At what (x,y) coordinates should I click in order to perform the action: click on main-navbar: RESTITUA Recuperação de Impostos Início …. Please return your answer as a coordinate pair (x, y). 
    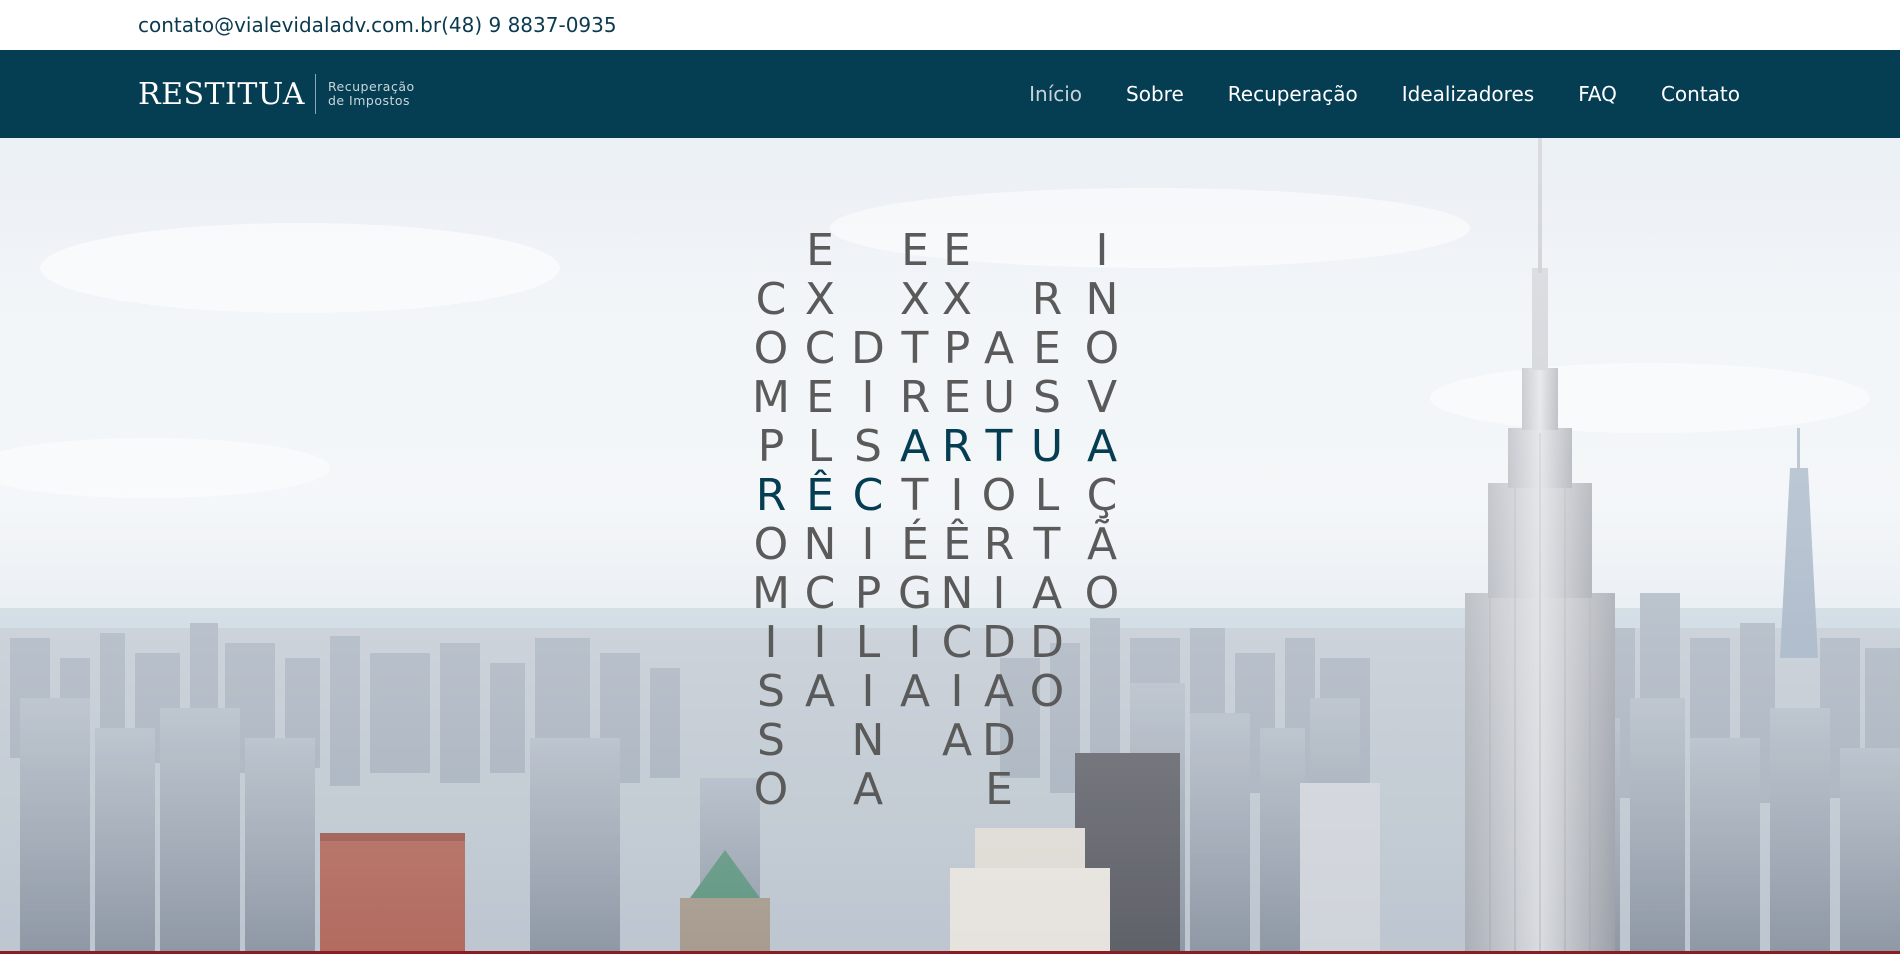
    Looking at the image, I should click on (950, 94).